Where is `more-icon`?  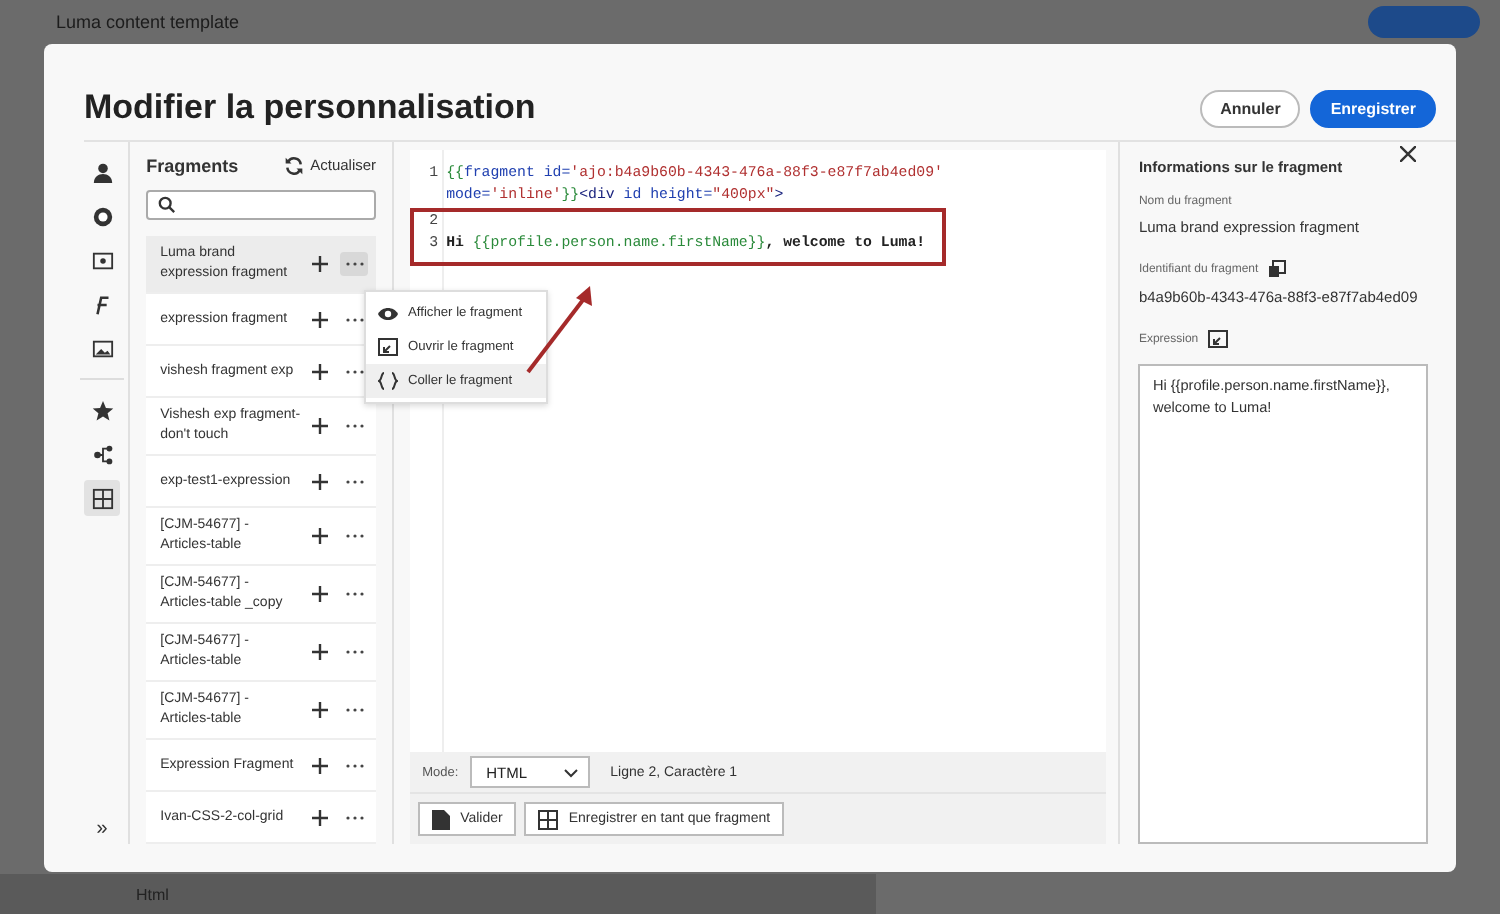
more-icon is located at coordinates (354, 264).